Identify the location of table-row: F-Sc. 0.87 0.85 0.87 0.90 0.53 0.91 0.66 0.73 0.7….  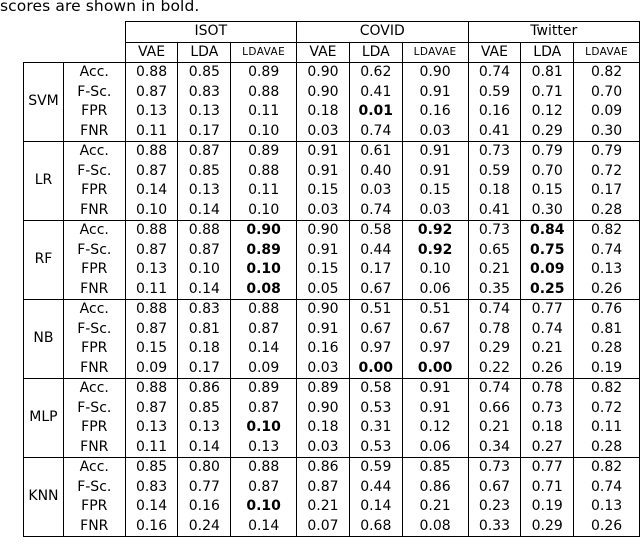
(332, 408).